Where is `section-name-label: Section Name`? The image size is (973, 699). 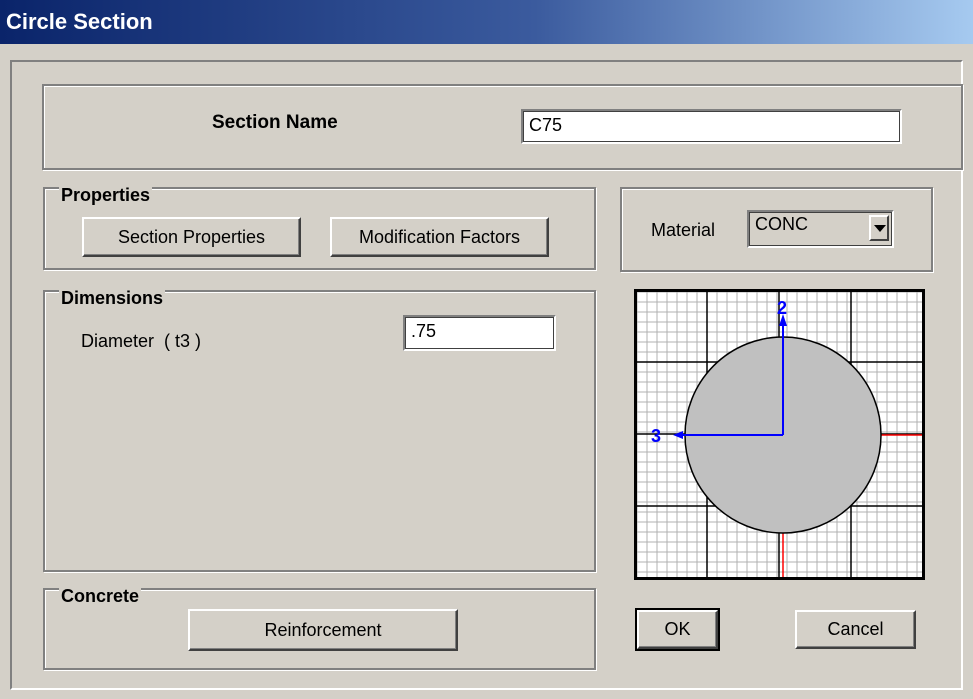 section-name-label: Section Name is located at coordinates (275, 122).